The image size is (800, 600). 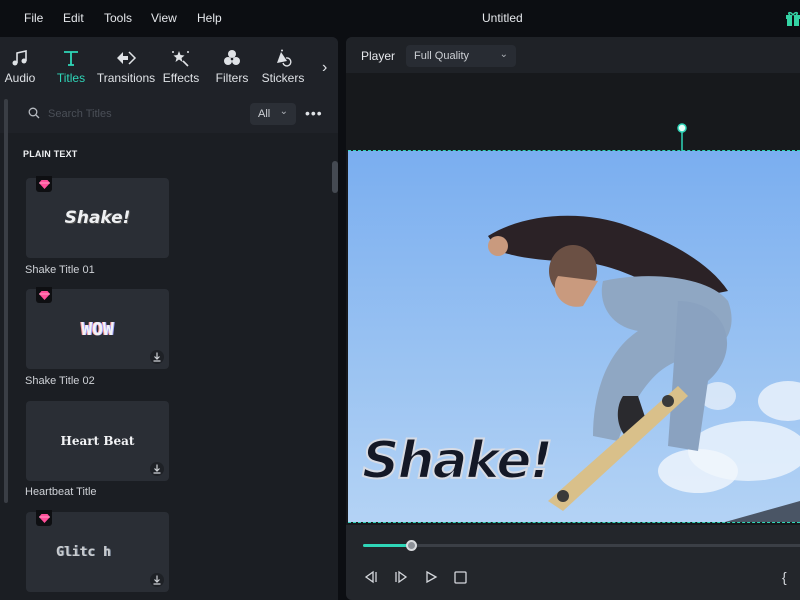 I want to click on progress-fill, so click(x=387, y=545).